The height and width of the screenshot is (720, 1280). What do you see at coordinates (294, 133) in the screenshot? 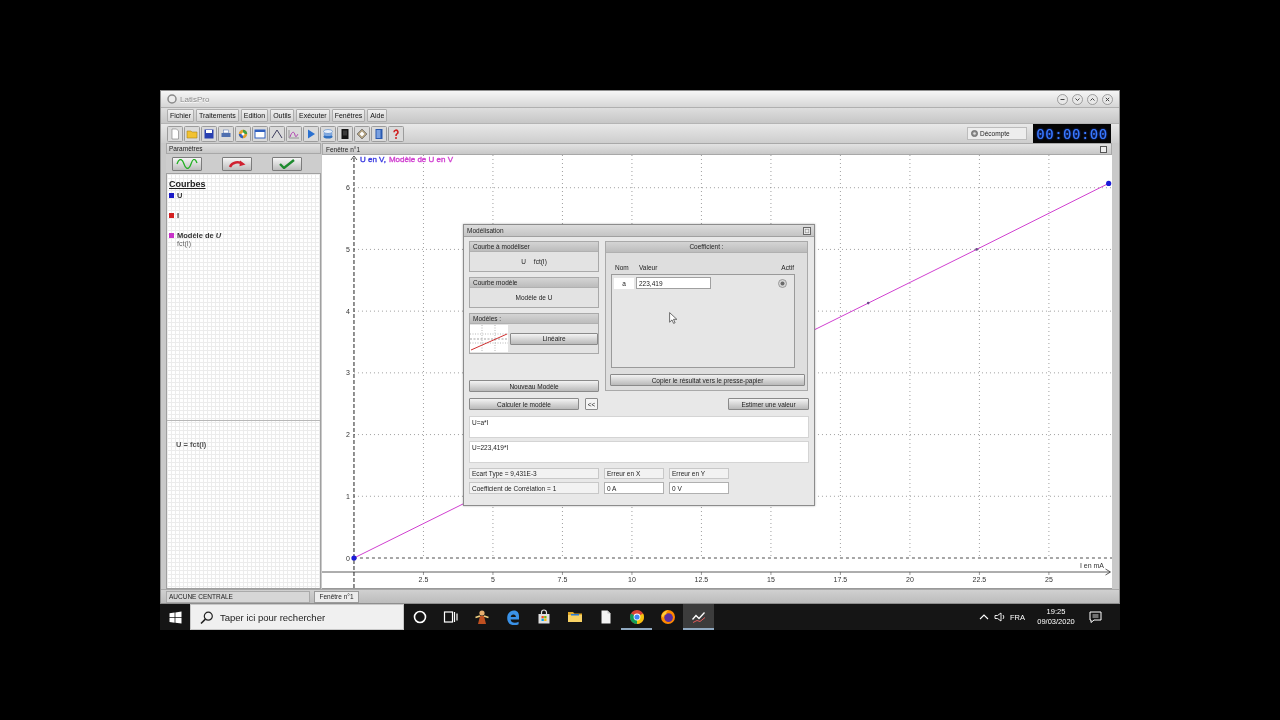
I see `curve-icon` at bounding box center [294, 133].